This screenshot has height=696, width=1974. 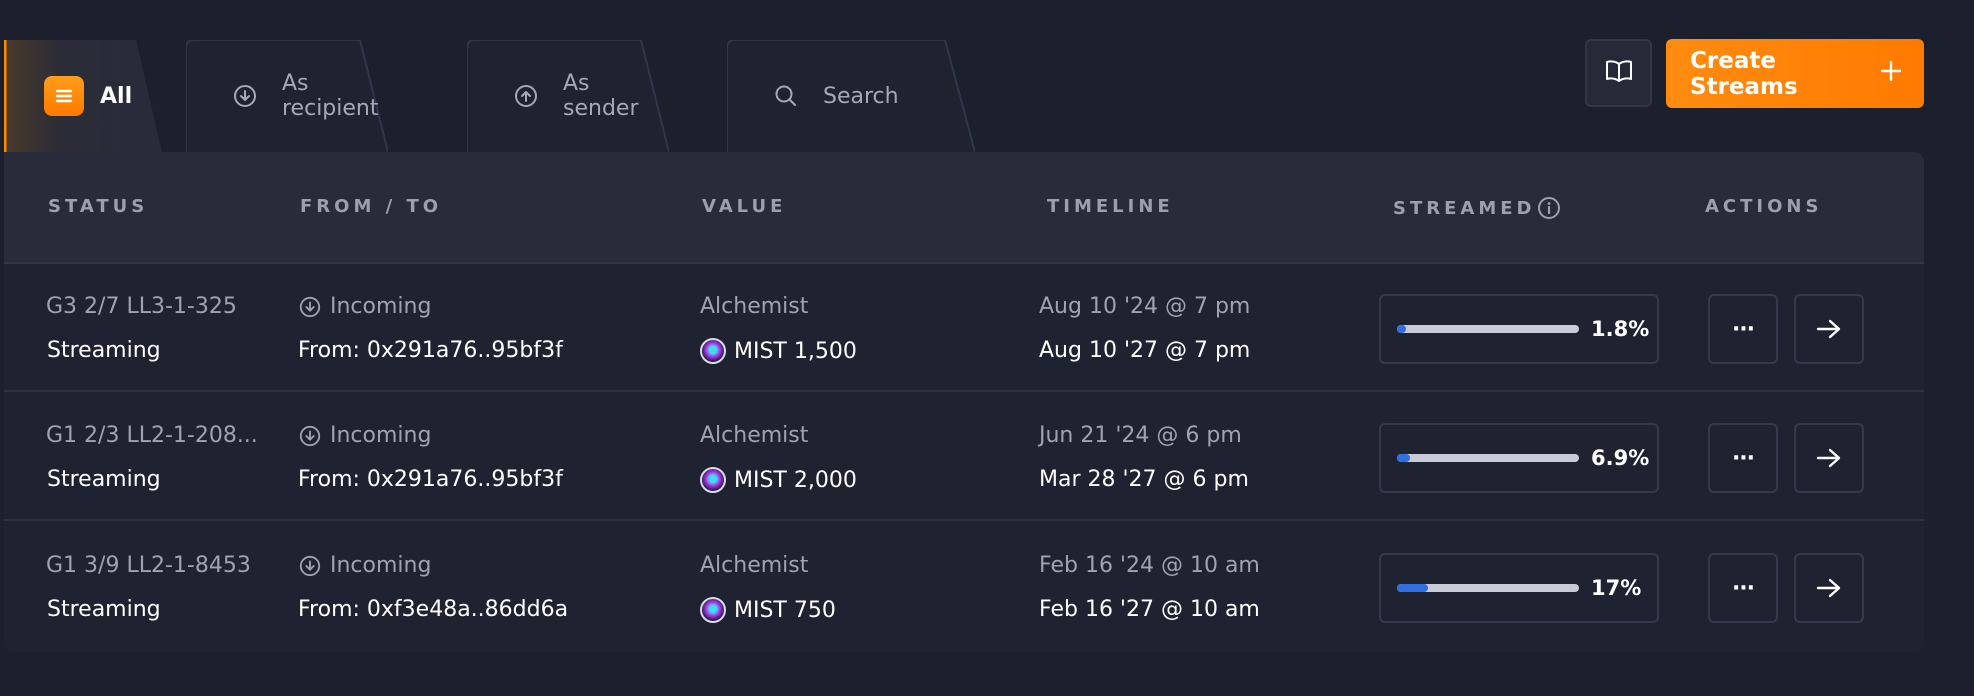 I want to click on book-icon, so click(x=1619, y=73).